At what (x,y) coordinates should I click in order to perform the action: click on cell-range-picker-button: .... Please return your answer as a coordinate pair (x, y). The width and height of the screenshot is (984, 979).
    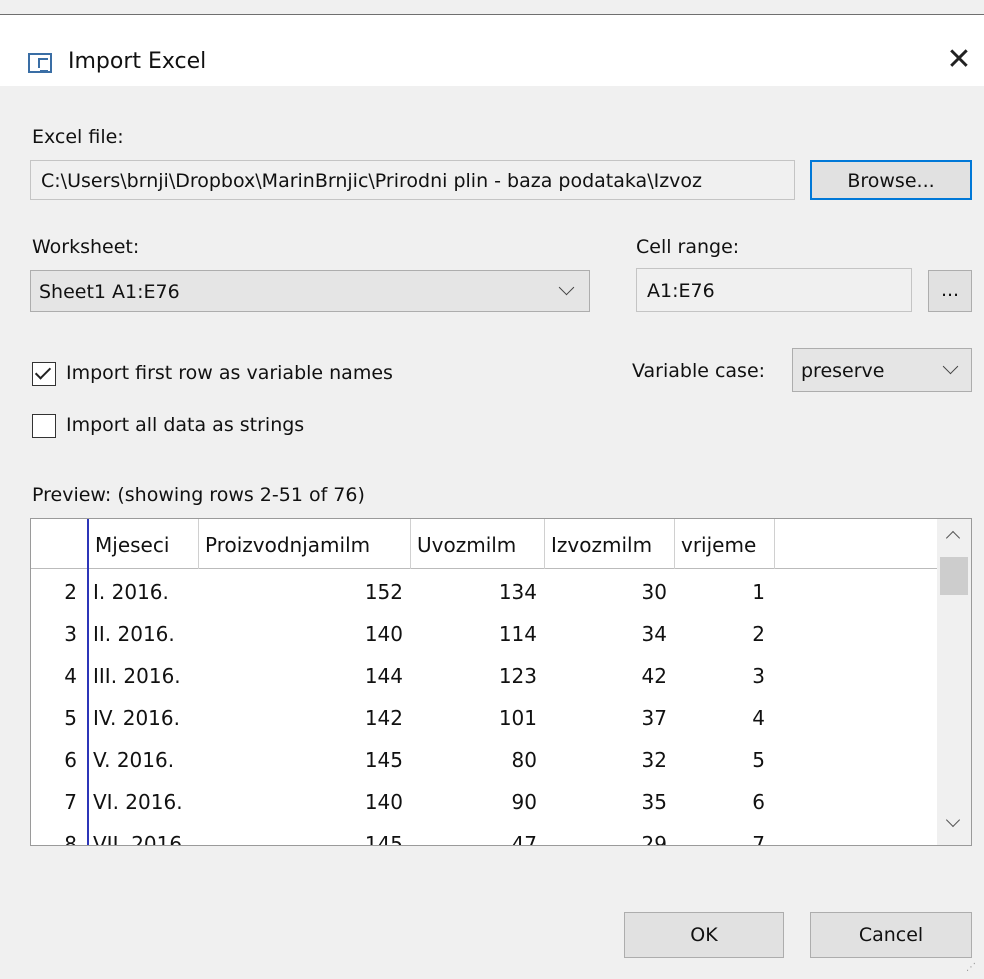
    Looking at the image, I should click on (950, 291).